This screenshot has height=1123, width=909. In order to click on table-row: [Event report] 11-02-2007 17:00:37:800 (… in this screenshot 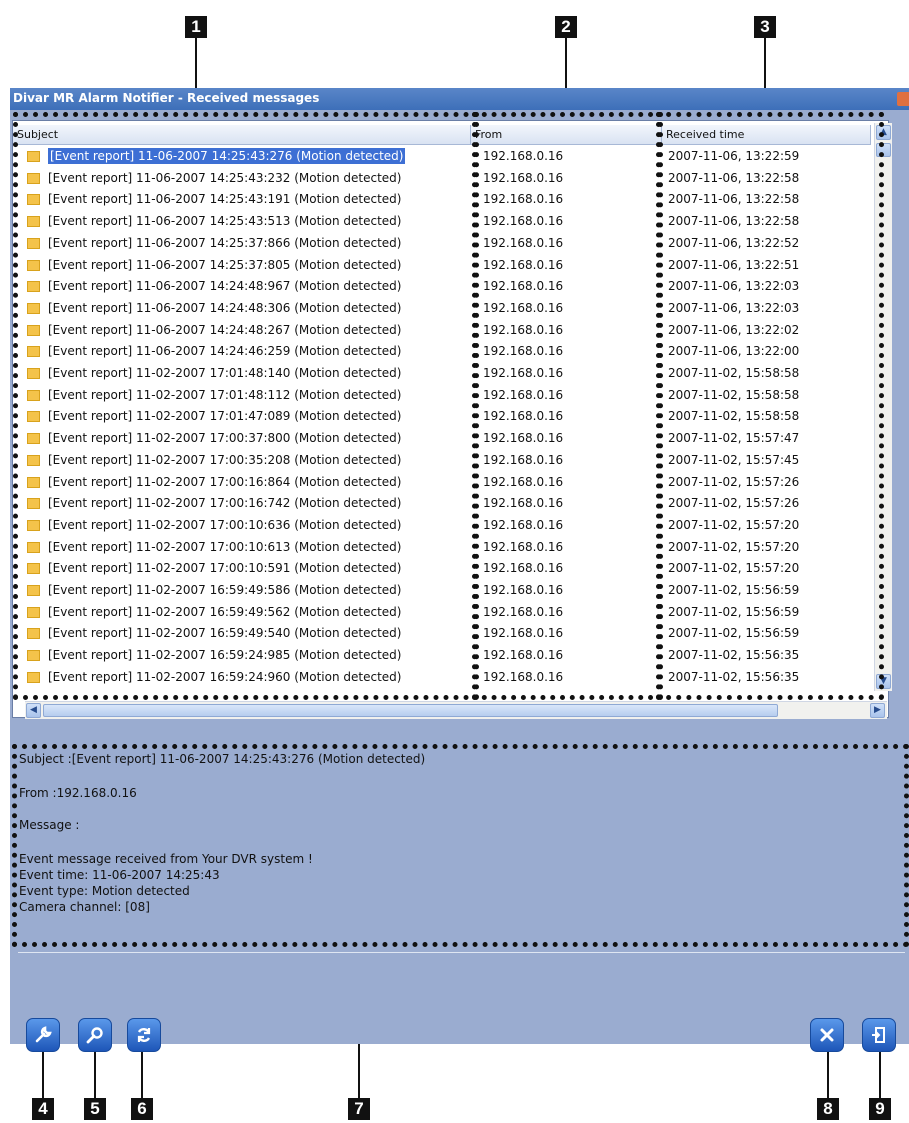, I will do `click(442, 439)`.